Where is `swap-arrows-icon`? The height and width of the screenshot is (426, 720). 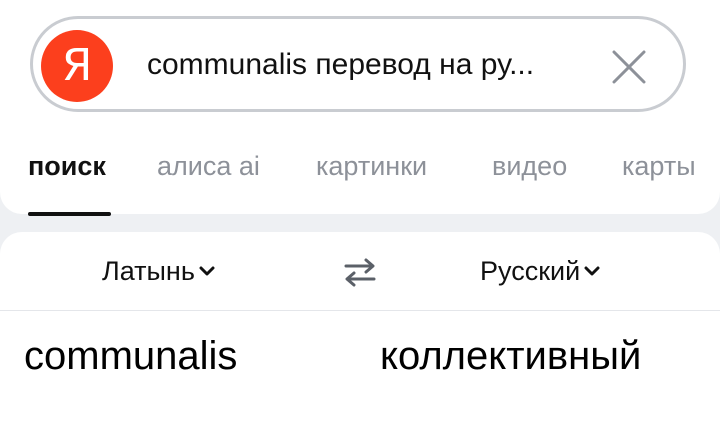
swap-arrows-icon is located at coordinates (360, 272).